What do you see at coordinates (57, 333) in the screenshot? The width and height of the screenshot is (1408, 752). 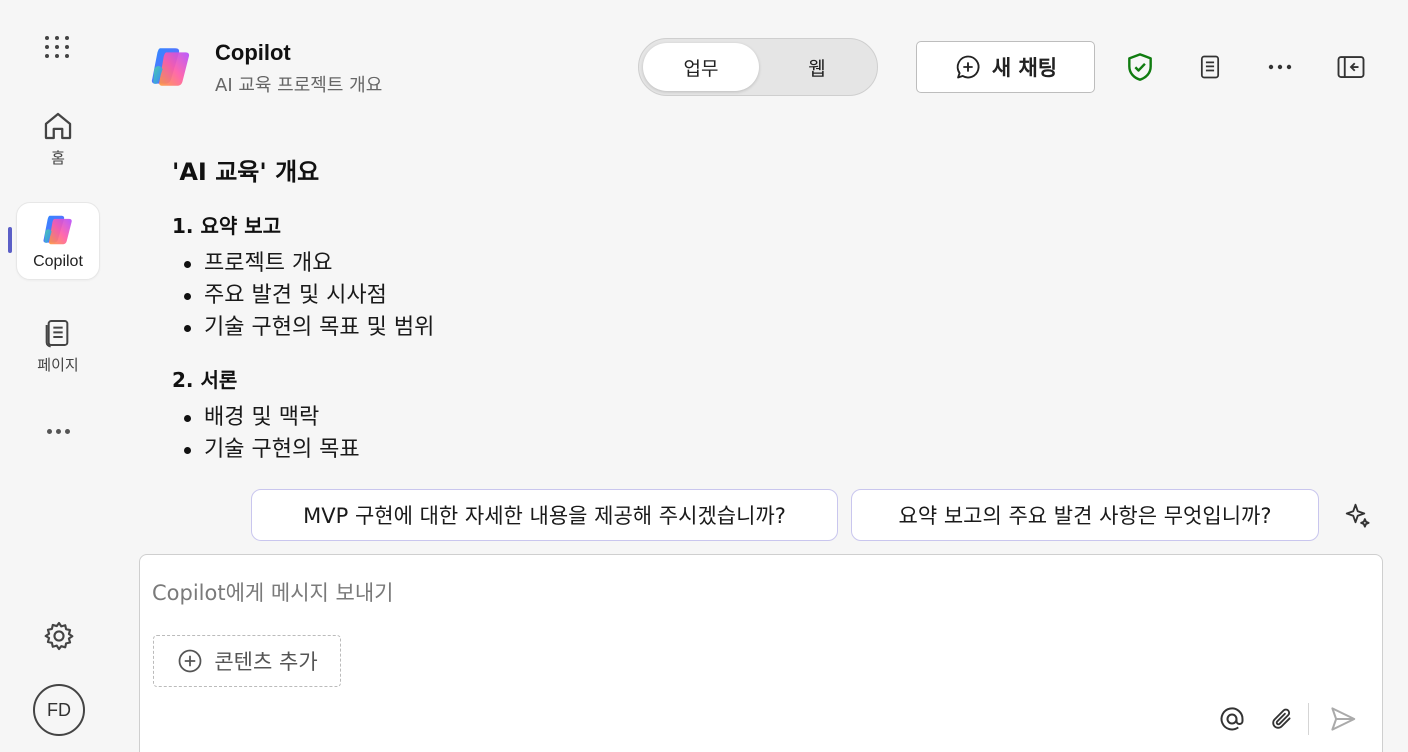 I see `pages-icon` at bounding box center [57, 333].